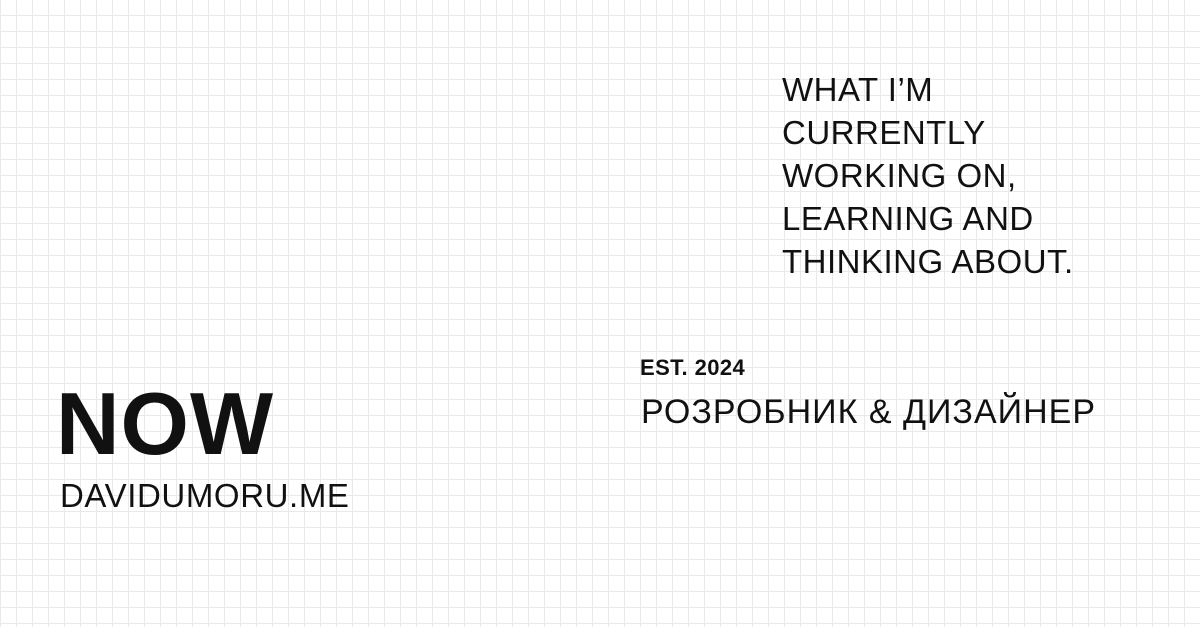 The height and width of the screenshot is (627, 1200). What do you see at coordinates (205, 495) in the screenshot?
I see `website-label: DAVIDUMORU.ME` at bounding box center [205, 495].